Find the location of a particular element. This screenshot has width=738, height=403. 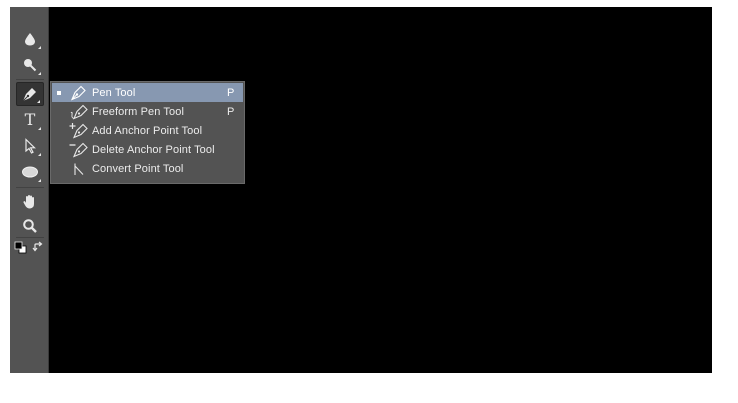

menu-item-freeform-pen-tool: Freeform Pen Tool P is located at coordinates (147, 111).